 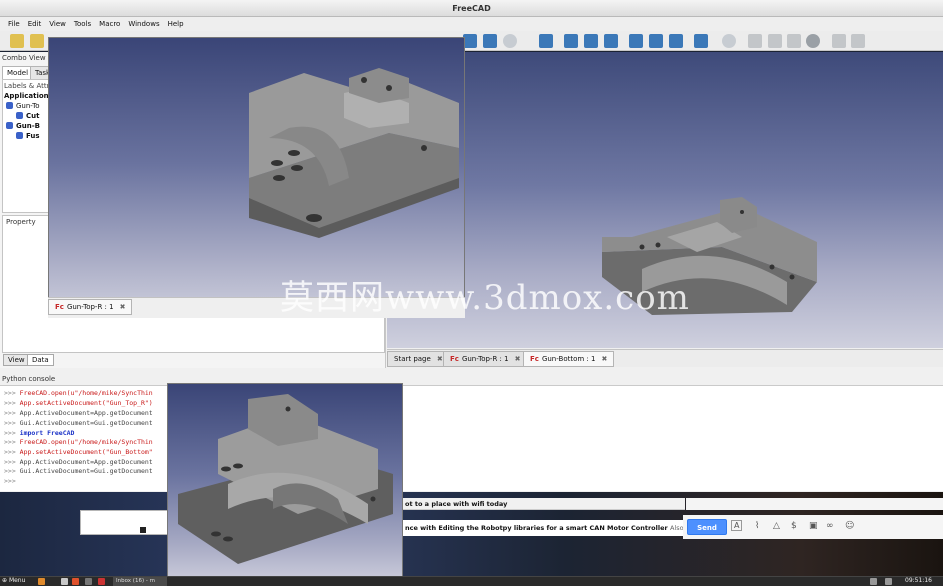 I want to click on measure-icon, so click(x=701, y=41).